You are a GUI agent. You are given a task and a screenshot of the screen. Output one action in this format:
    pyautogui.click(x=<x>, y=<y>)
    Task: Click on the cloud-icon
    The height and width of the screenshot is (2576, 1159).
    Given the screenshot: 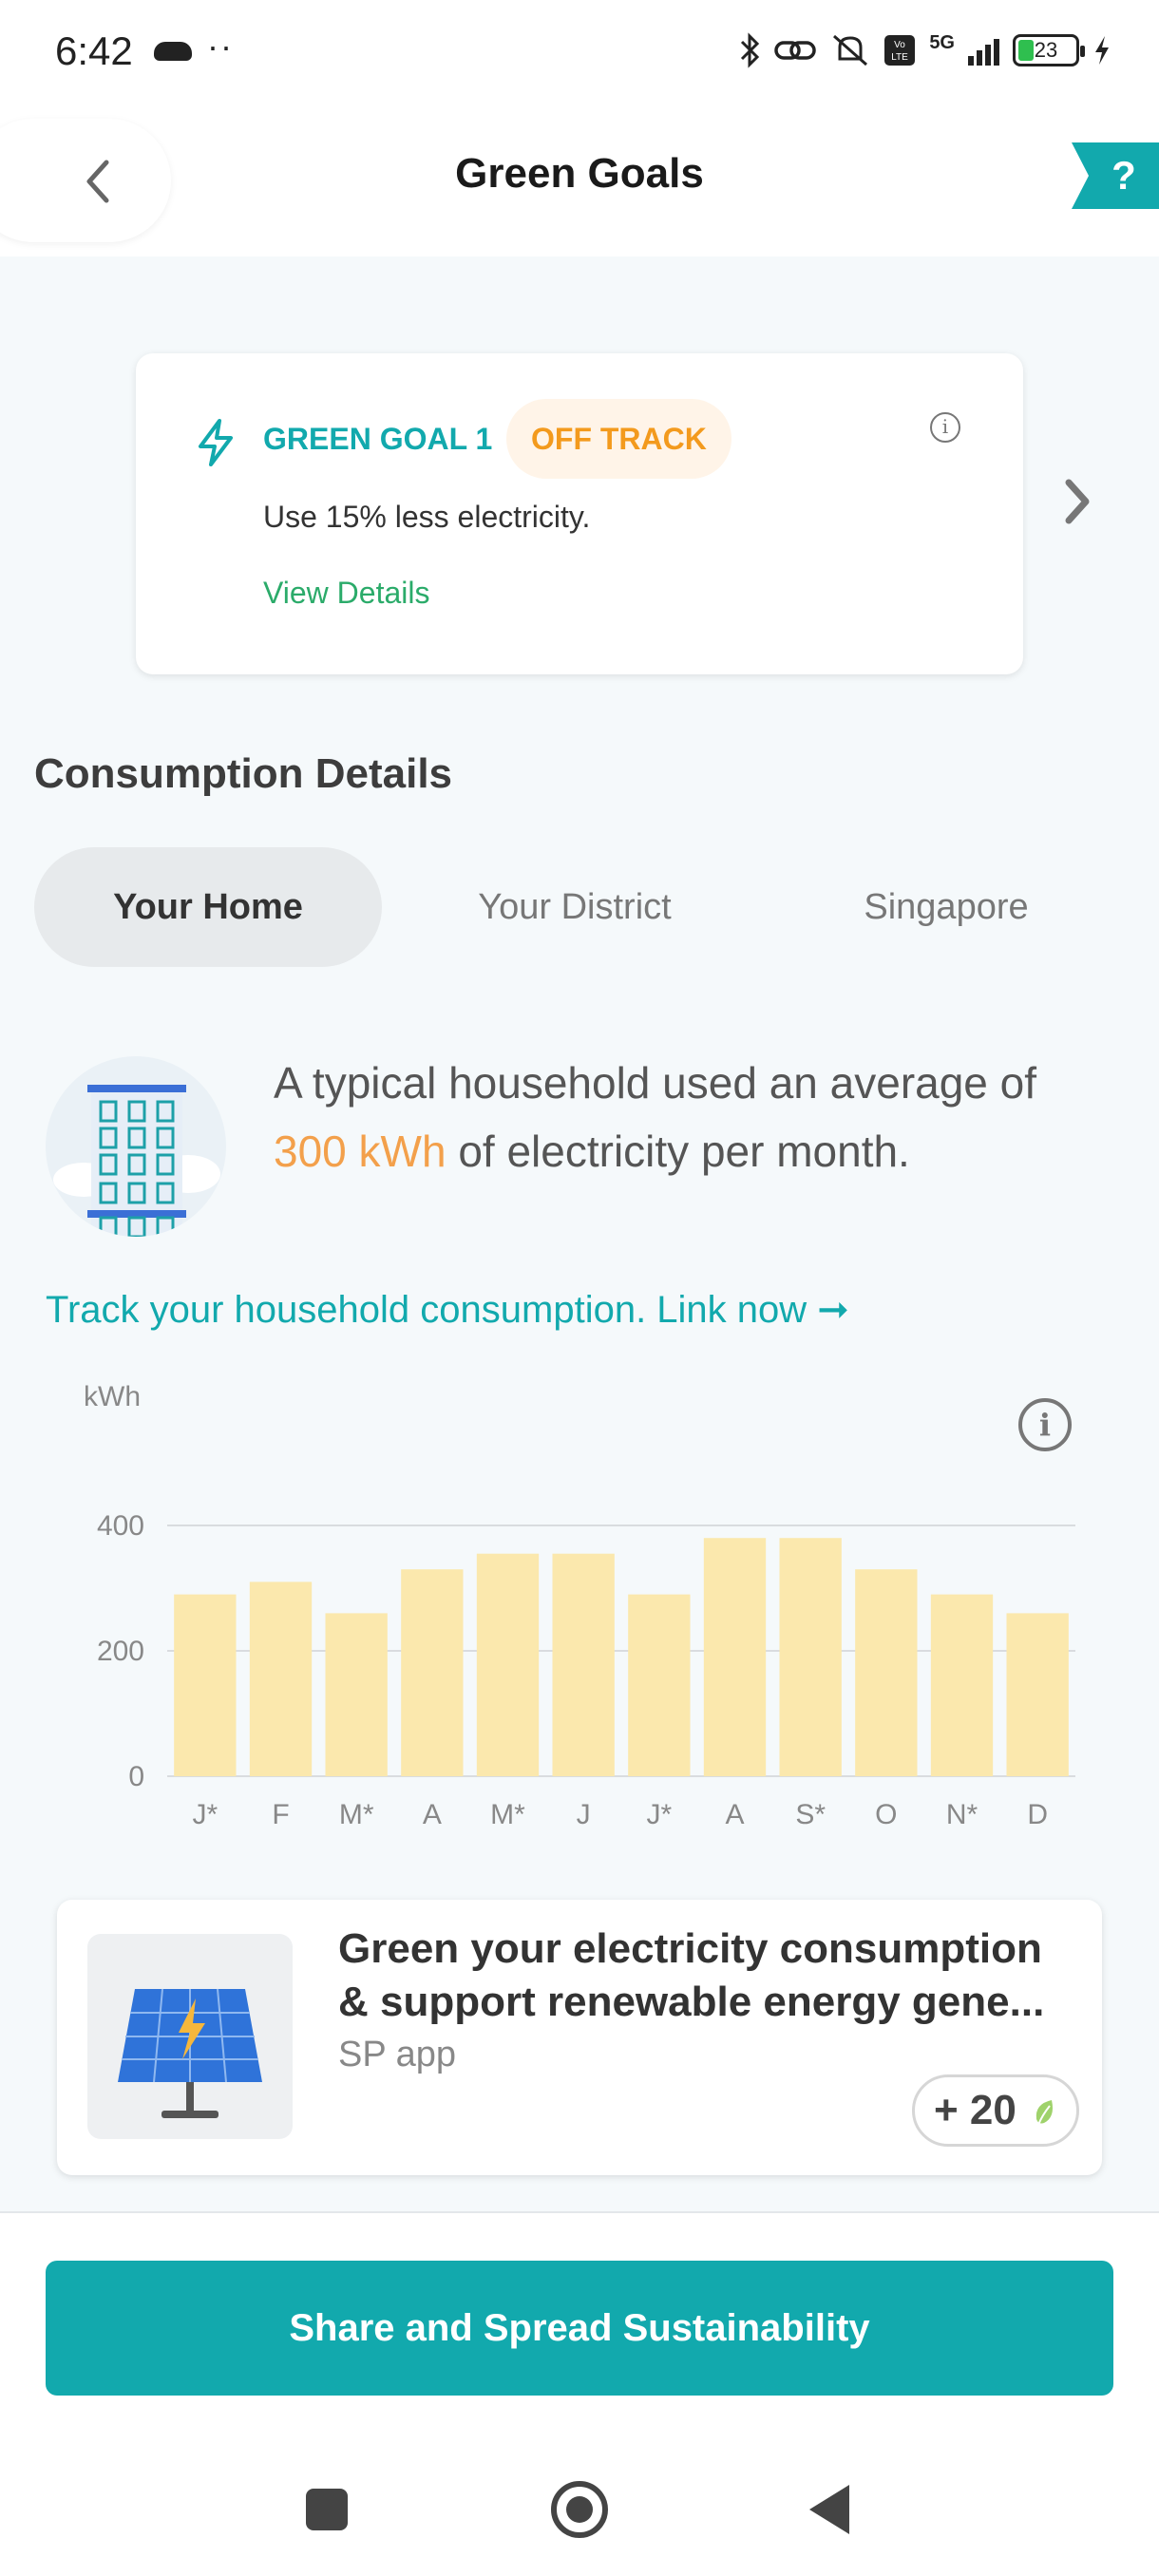 What is the action you would take?
    pyautogui.click(x=173, y=51)
    